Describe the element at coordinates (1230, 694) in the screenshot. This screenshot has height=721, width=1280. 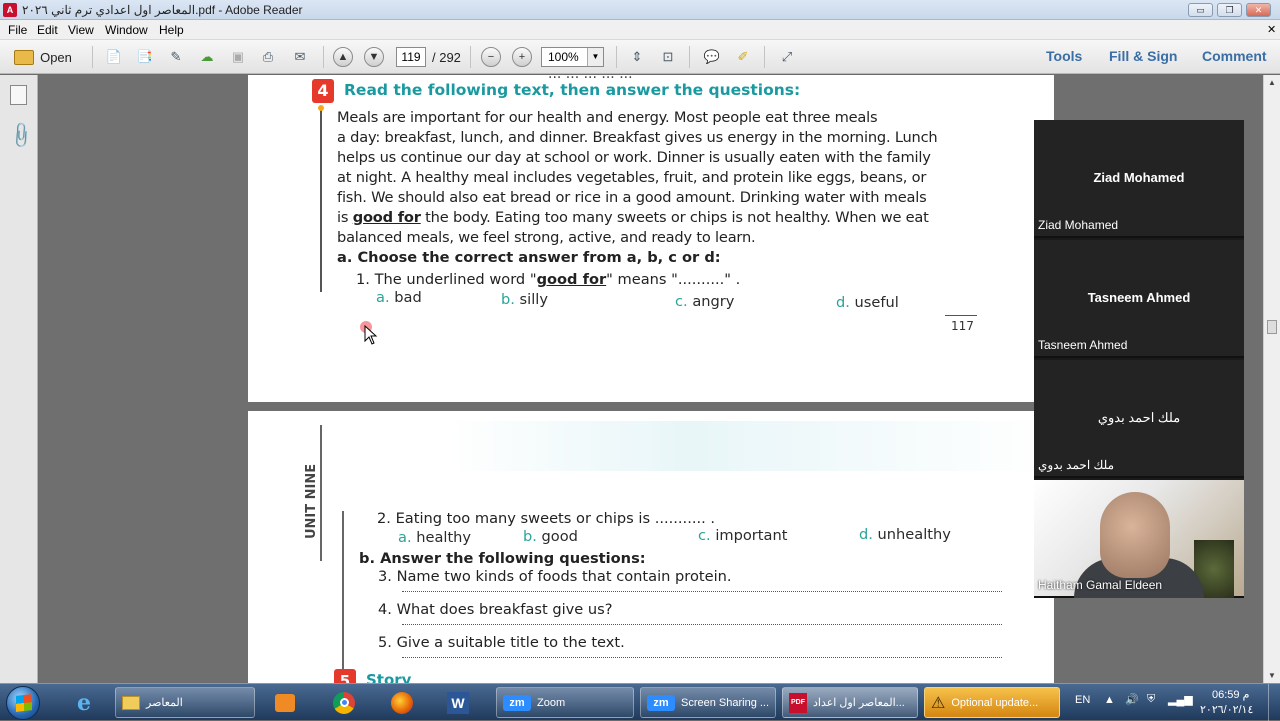
I see `clock-time: 06:59 م` at that location.